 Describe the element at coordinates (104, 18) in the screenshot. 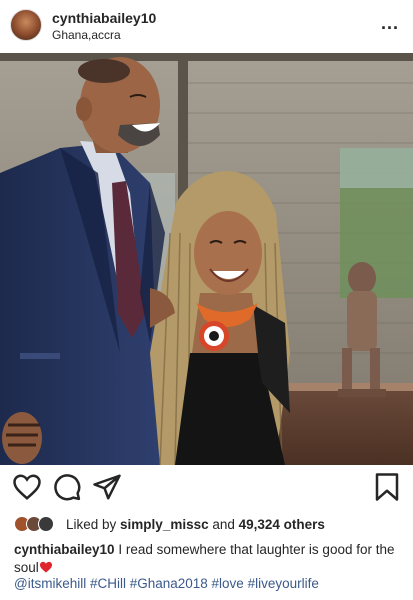

I see `post-username: cynthiabailey10` at that location.